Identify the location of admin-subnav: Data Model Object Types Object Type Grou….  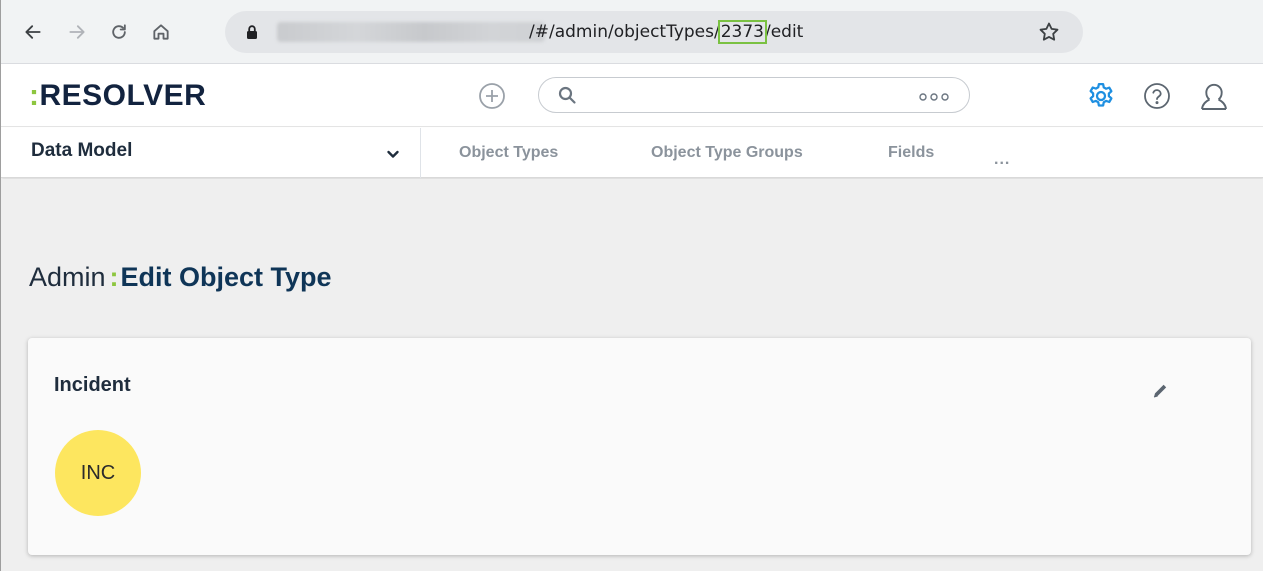
(632, 153).